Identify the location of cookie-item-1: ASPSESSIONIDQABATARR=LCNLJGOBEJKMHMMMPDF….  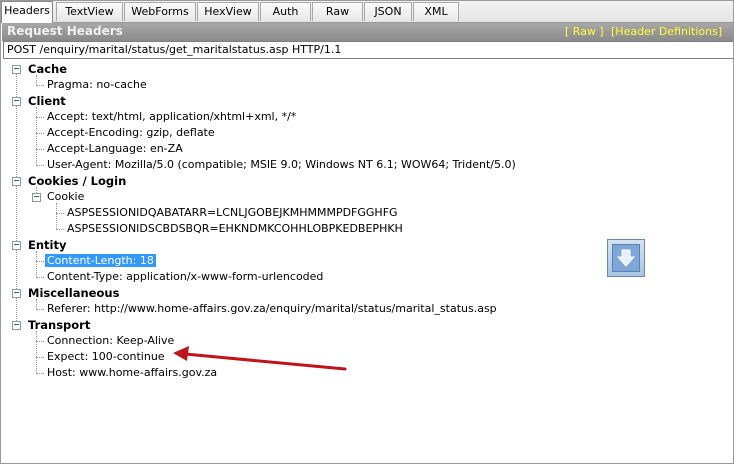
(232, 213).